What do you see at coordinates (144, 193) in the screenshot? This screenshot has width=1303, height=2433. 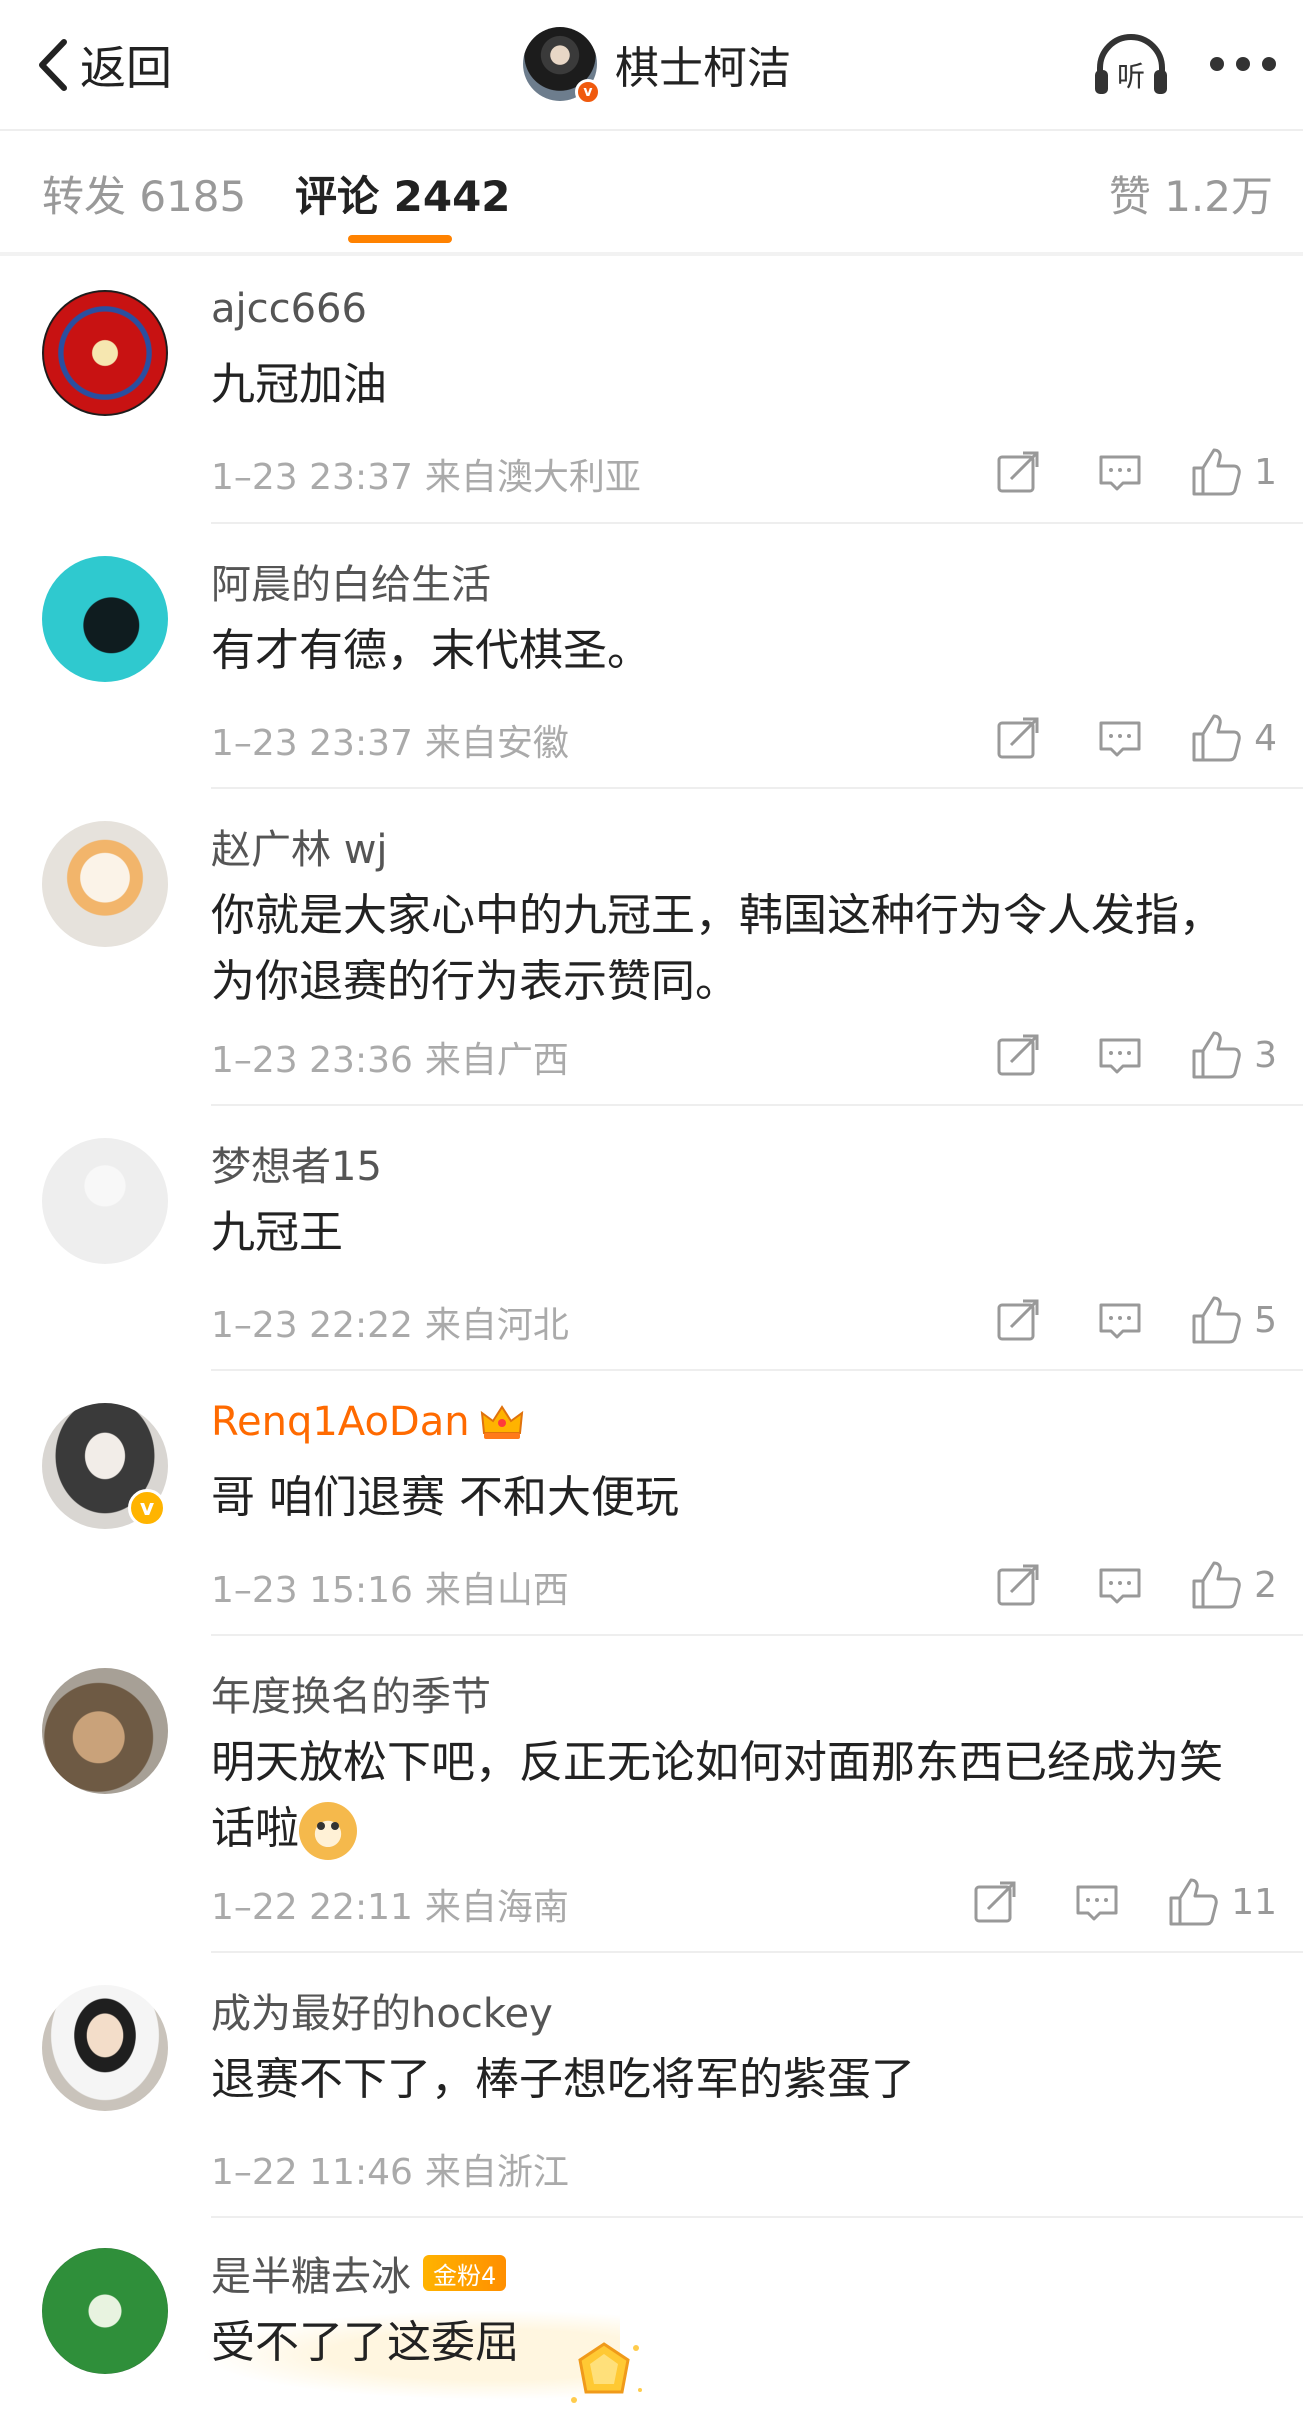 I see `tab-repost: 转发 6185` at bounding box center [144, 193].